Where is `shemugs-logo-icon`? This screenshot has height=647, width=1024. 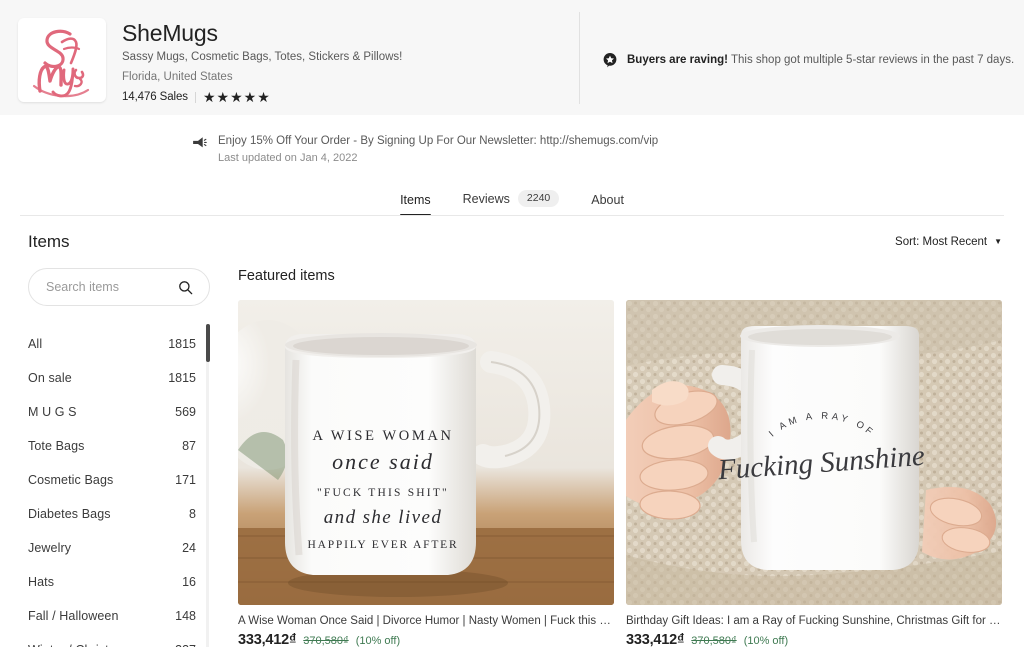 shemugs-logo-icon is located at coordinates (61, 63).